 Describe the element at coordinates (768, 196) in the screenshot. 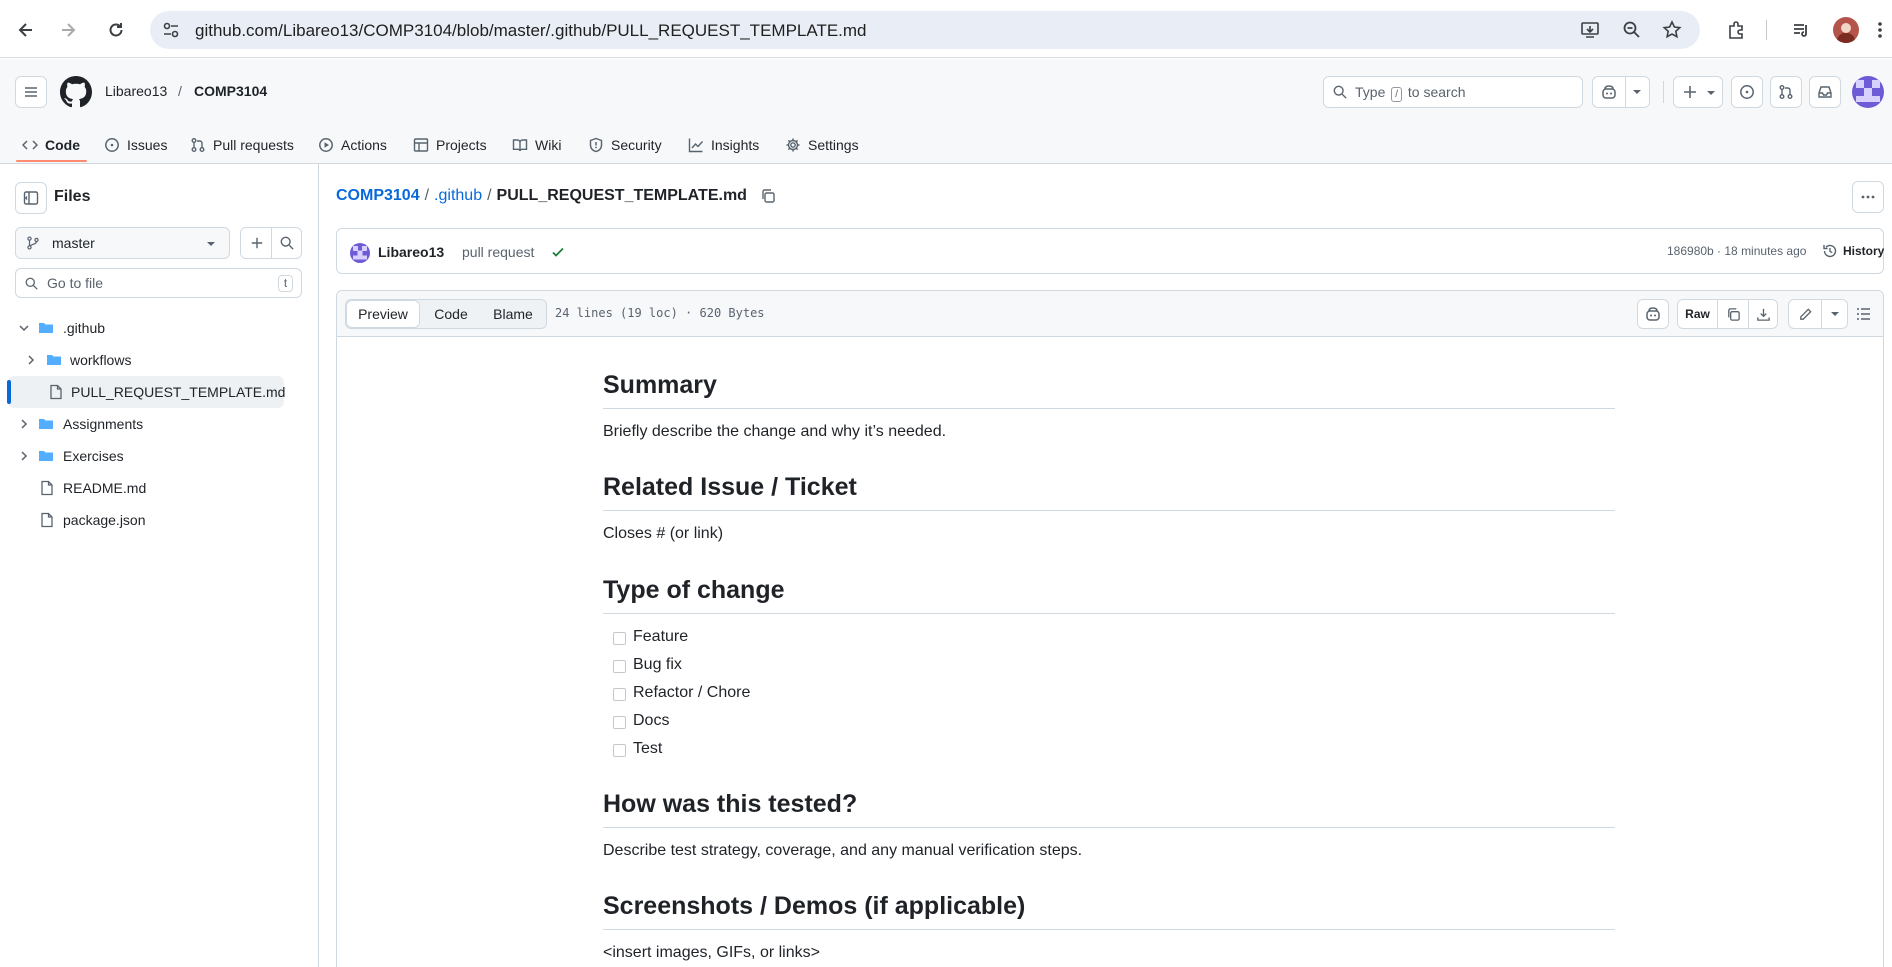

I see `copy-path-icon` at that location.